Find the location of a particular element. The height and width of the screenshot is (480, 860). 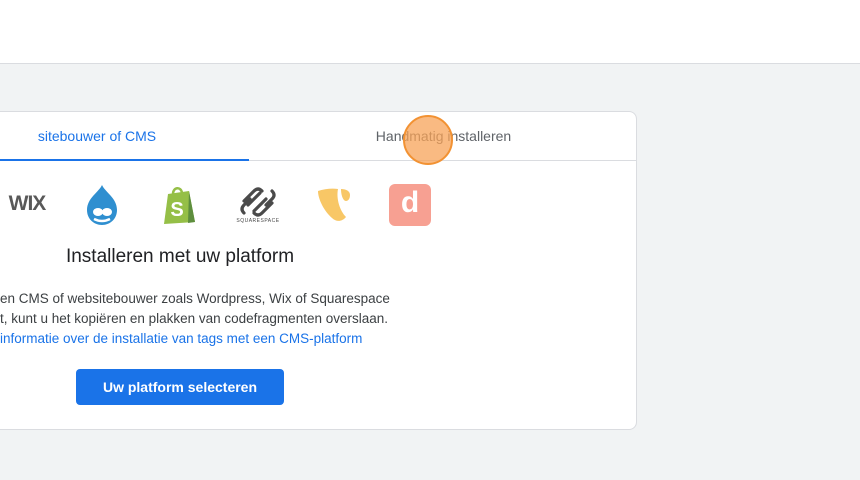

svg-text: S is located at coordinates (176, 210).